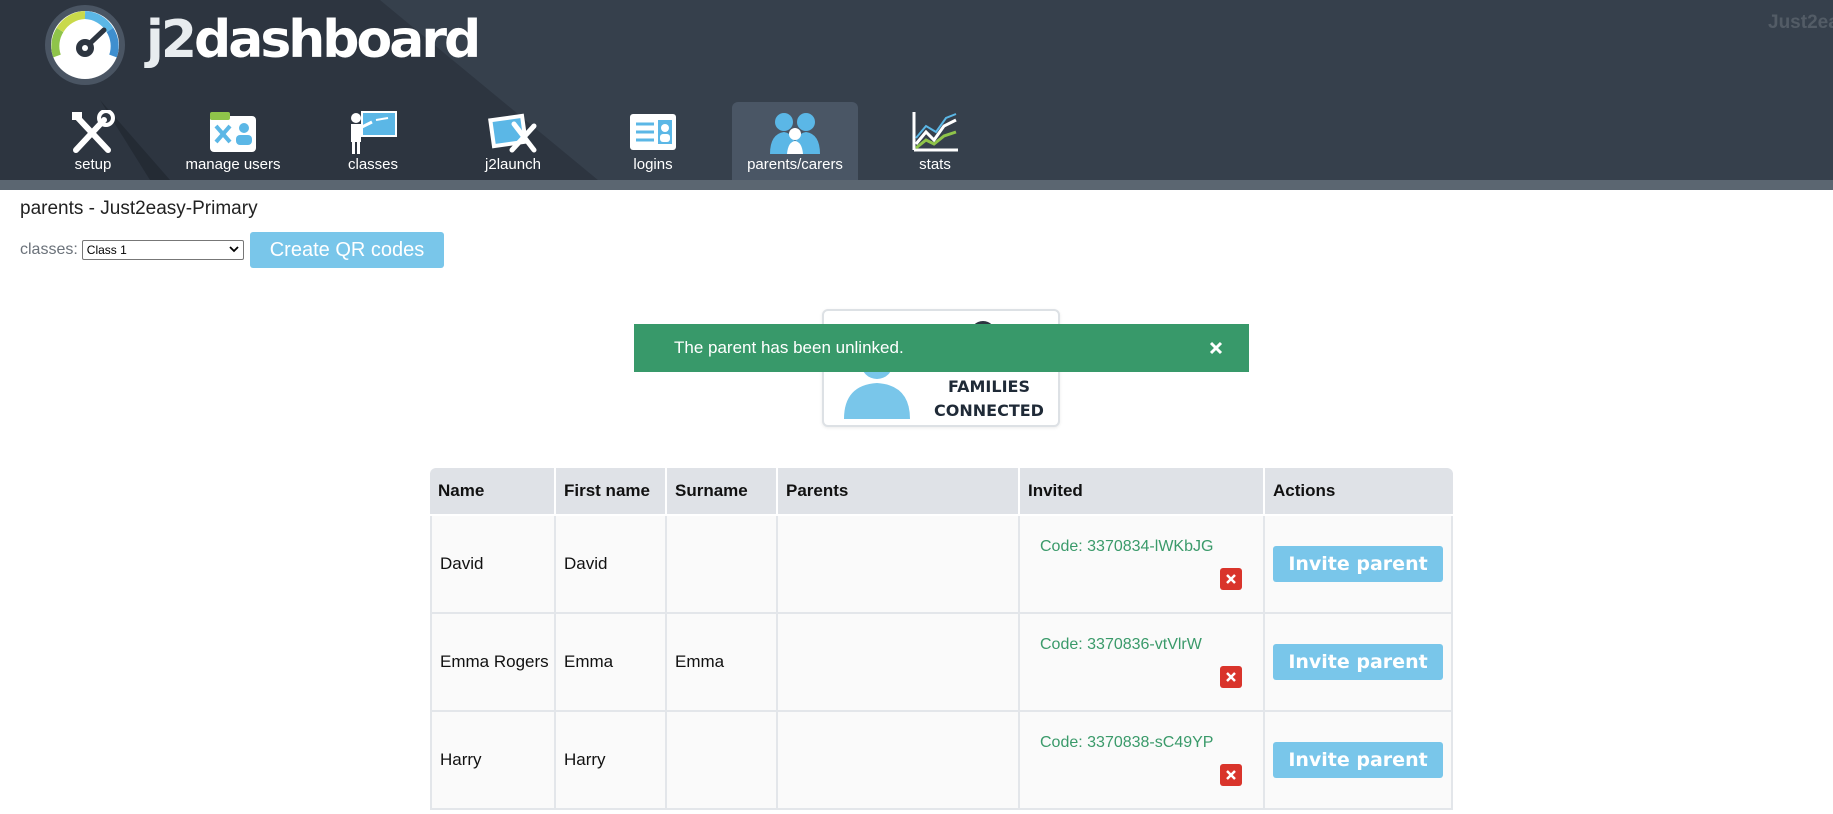  I want to click on cell-invited: Code: 3370836-vtVlrW, so click(1142, 663).